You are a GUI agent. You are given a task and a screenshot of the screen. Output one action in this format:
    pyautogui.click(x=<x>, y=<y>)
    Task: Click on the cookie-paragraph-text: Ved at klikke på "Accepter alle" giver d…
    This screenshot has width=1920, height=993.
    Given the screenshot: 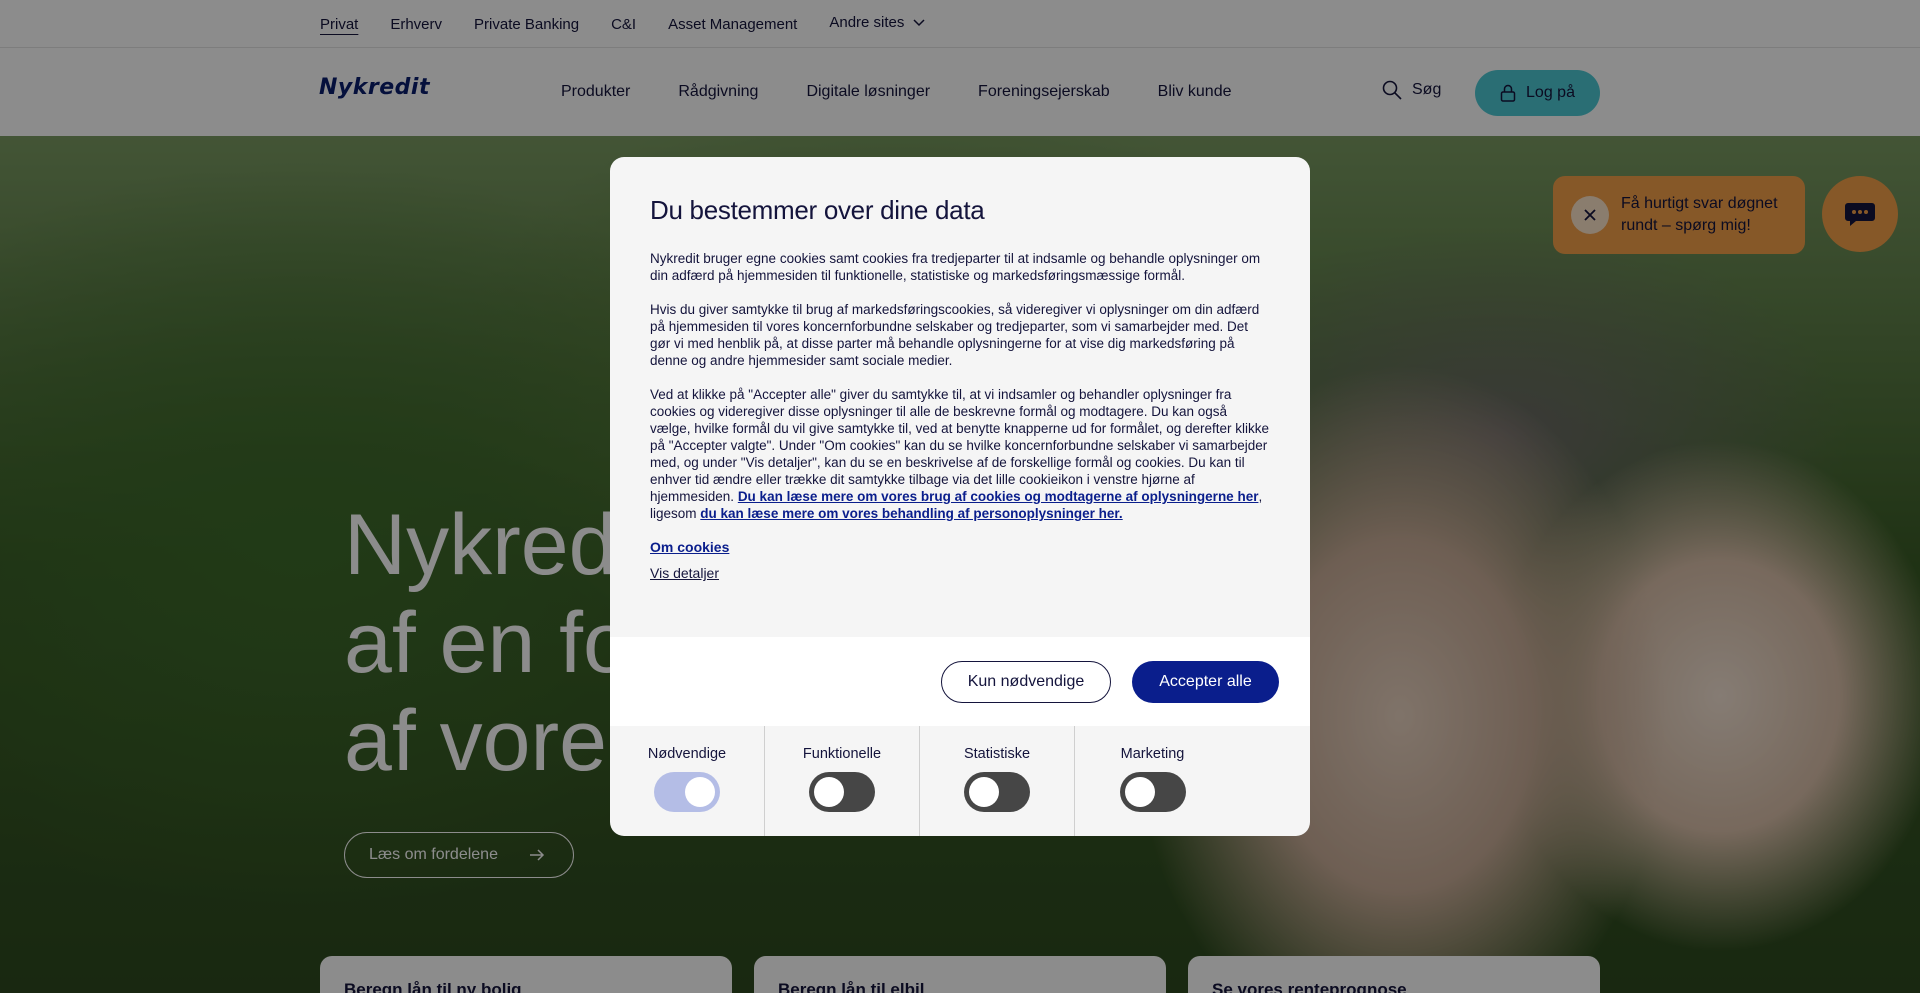 What is the action you would take?
    pyautogui.click(x=960, y=445)
    